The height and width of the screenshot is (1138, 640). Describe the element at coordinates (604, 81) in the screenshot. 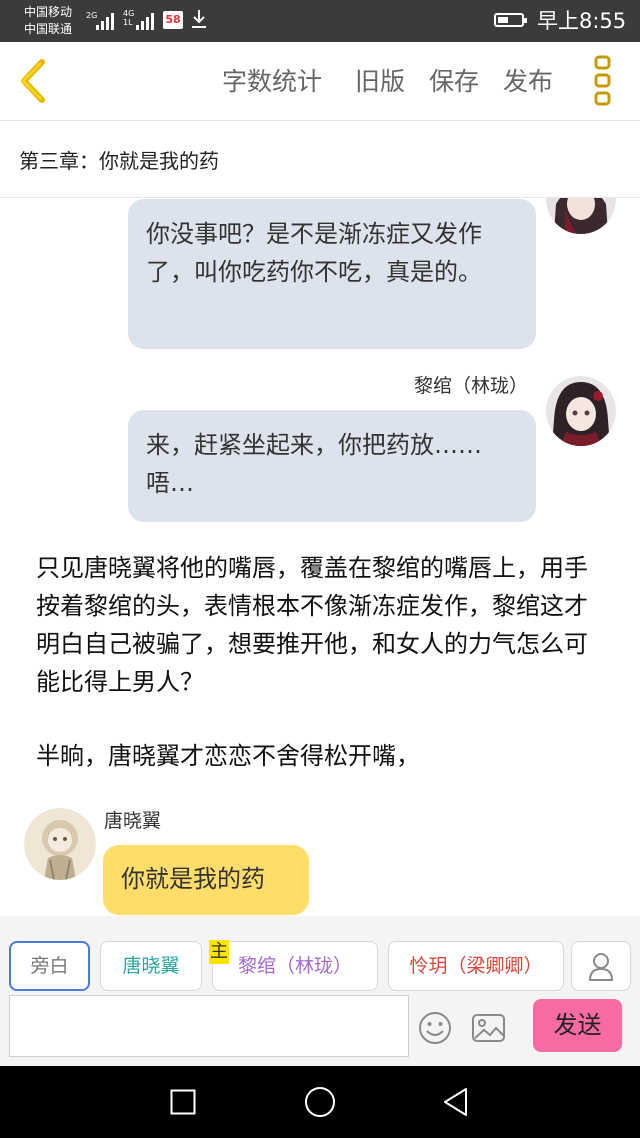

I see `more-menu-icon` at that location.